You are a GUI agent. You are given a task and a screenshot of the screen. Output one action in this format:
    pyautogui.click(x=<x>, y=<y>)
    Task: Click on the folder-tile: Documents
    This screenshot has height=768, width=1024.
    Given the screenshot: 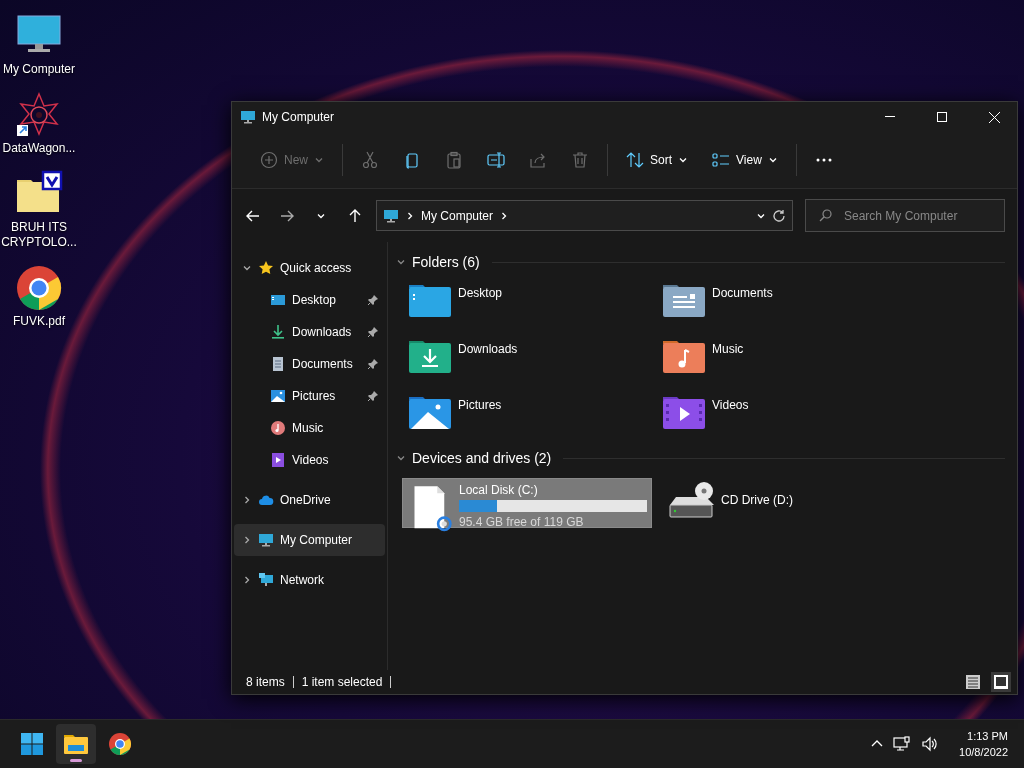 What is the action you would take?
    pyautogui.click(x=785, y=304)
    